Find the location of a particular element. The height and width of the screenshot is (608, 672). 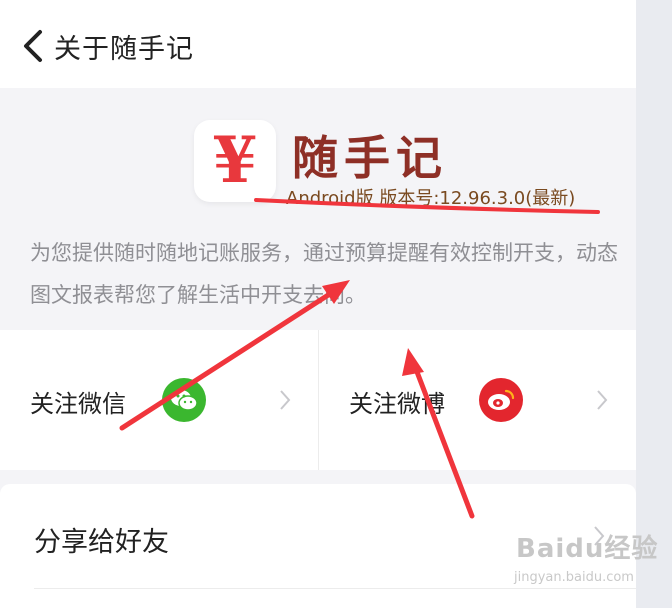

follow-wechat-label: 关注微信 is located at coordinates (78, 404).